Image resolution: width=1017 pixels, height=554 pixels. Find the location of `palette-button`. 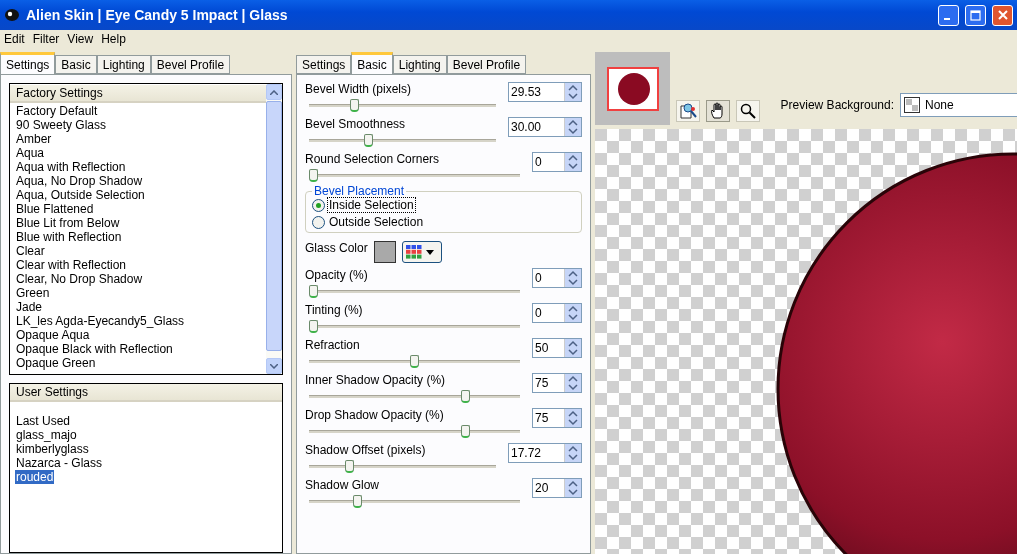

palette-button is located at coordinates (421, 252).